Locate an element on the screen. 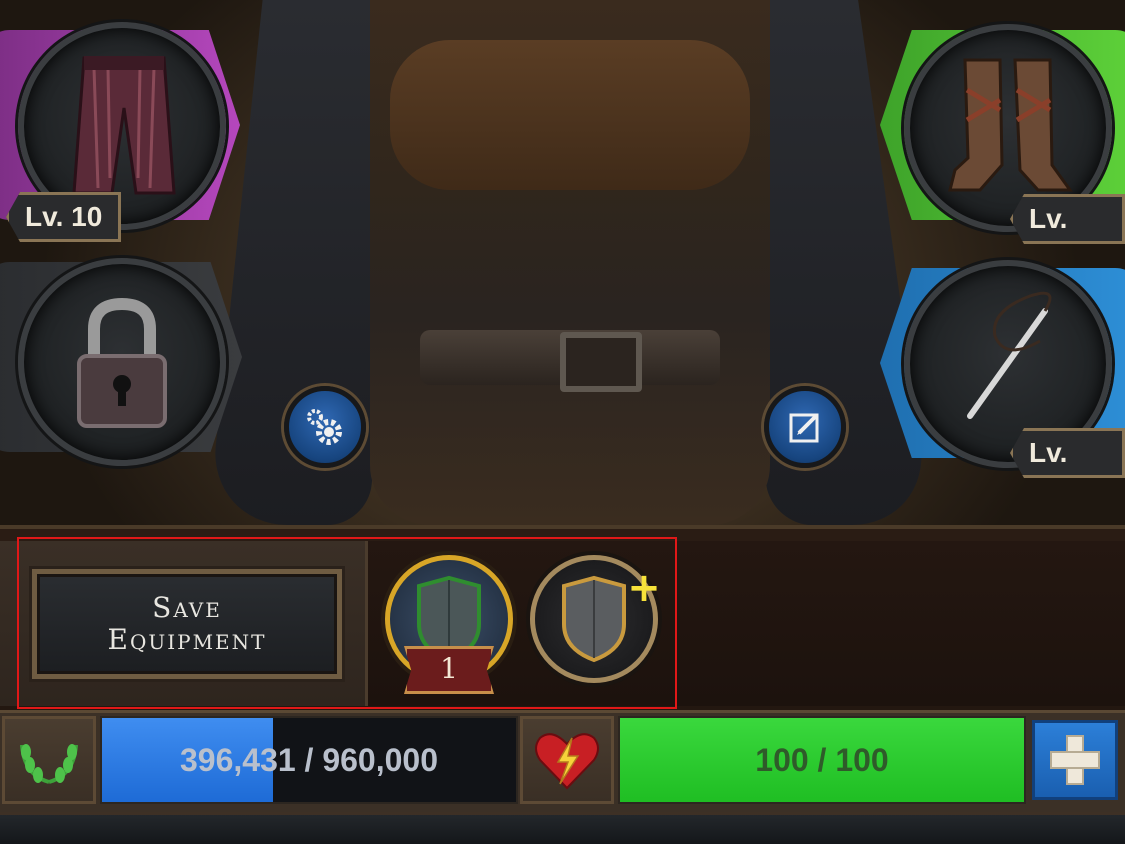 The height and width of the screenshot is (844, 1125). gears-icon is located at coordinates (324, 427).